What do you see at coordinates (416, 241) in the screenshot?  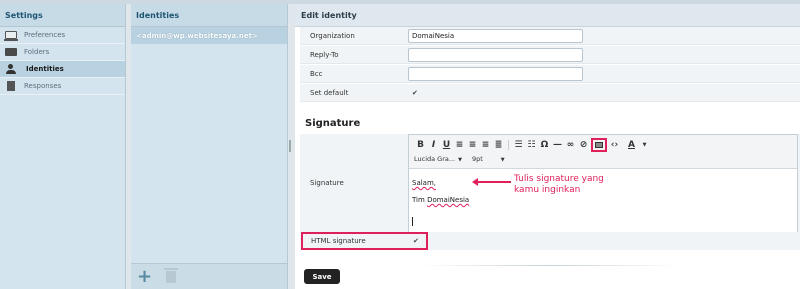 I see `html-signature-checkbox: ✔` at bounding box center [416, 241].